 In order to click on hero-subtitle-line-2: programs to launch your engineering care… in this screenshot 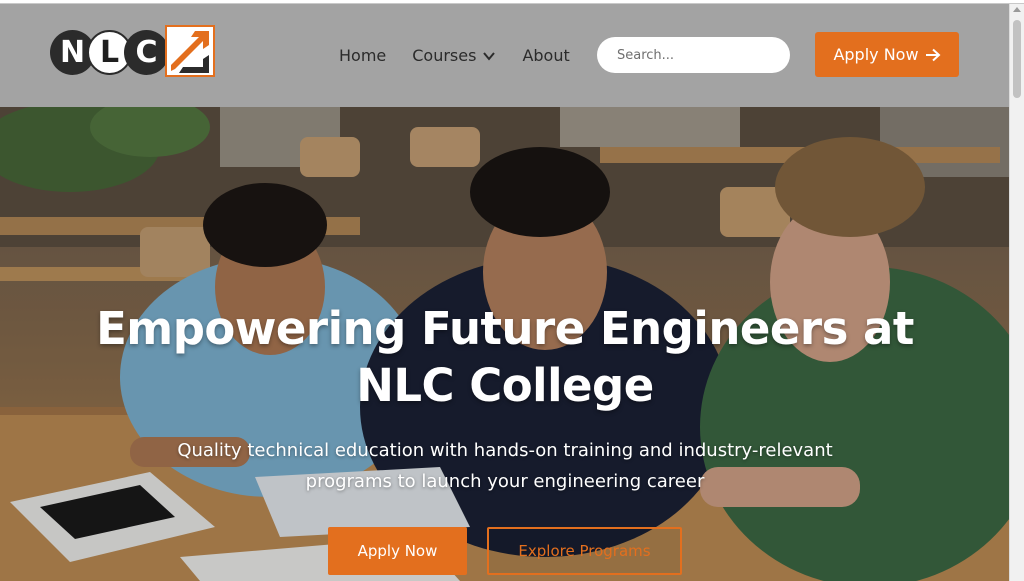, I will do `click(505, 481)`.